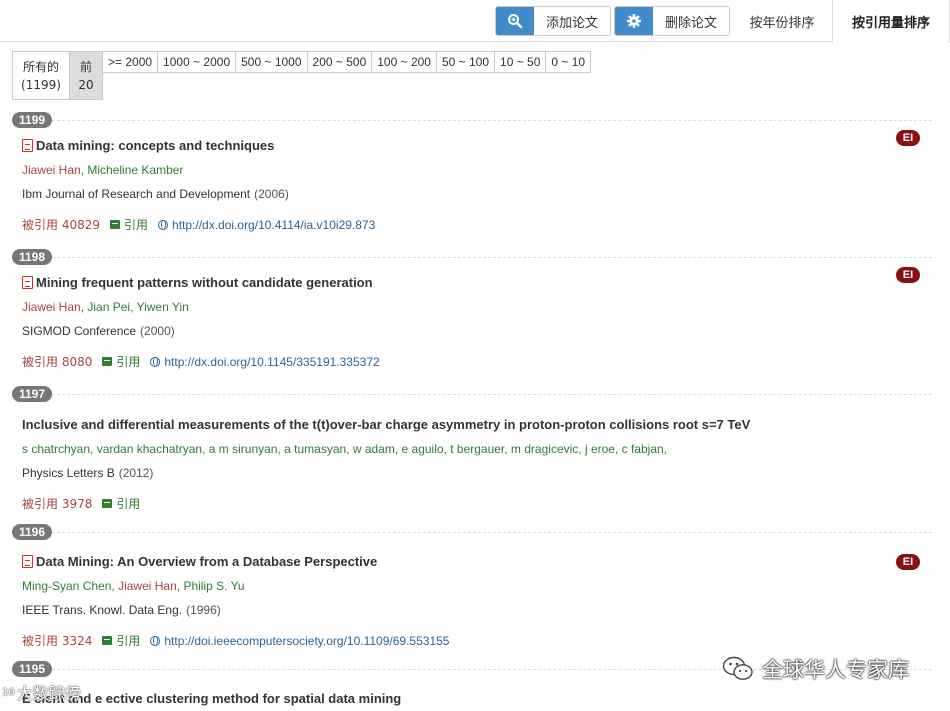  What do you see at coordinates (8, 692) in the screenshot?
I see `watermark-left-small: 10` at bounding box center [8, 692].